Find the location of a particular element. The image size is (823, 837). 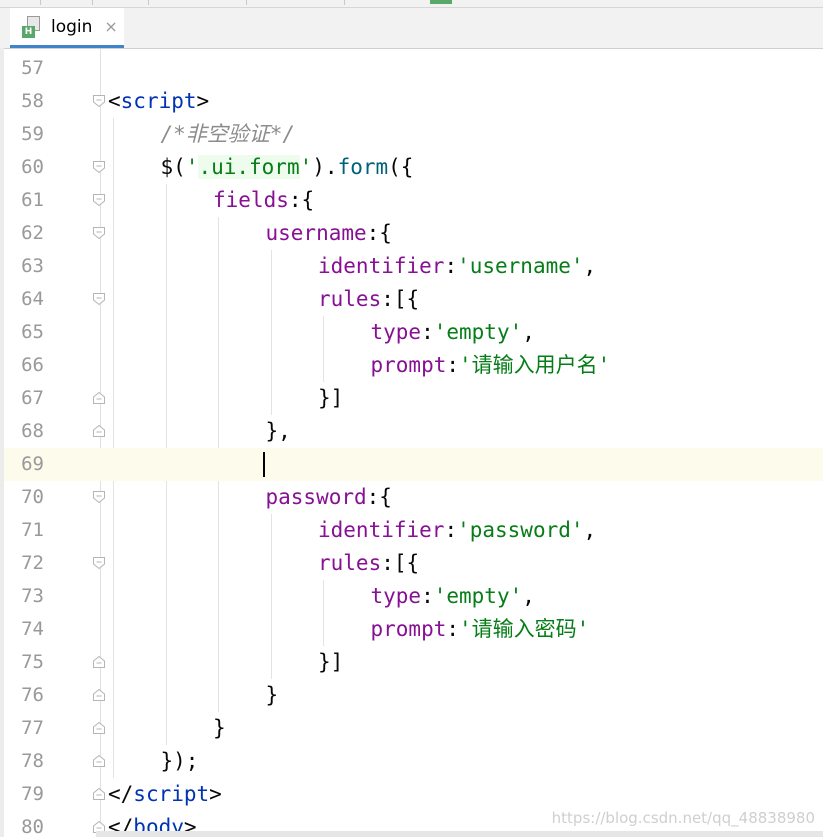

code-text: identifier:'password', is located at coordinates (457, 530).